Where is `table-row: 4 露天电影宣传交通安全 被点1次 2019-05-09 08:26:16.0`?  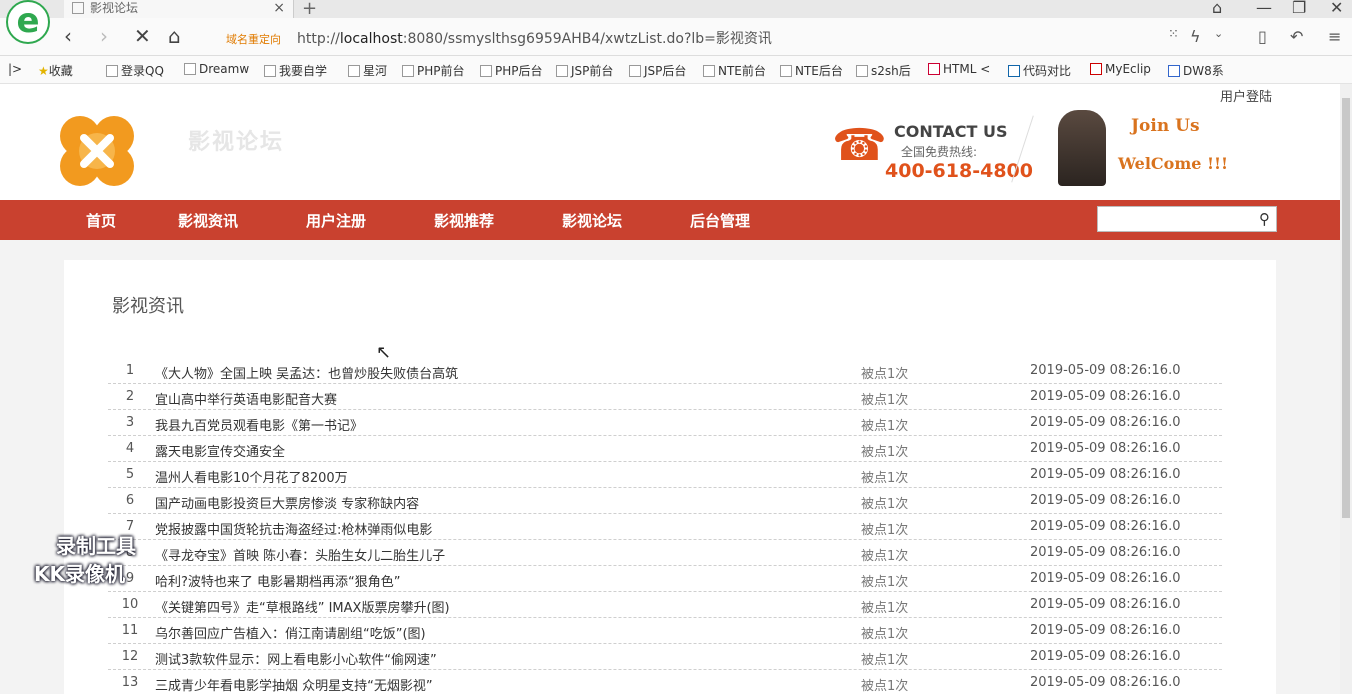
table-row: 4 露天电影宣传交通安全 被点1次 2019-05-09 08:26:16.0 is located at coordinates (665, 449).